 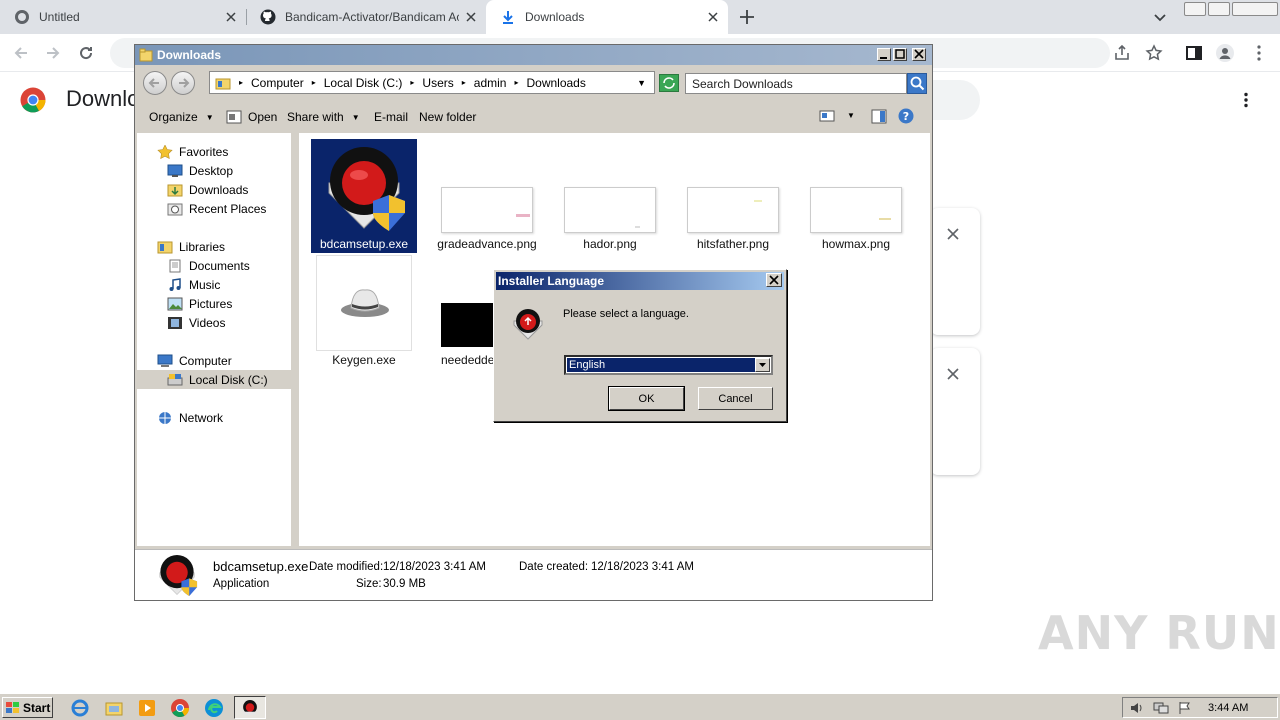 I want to click on tab-title: Bandicam-Activator/Bandicam Activator, so click(x=372, y=17).